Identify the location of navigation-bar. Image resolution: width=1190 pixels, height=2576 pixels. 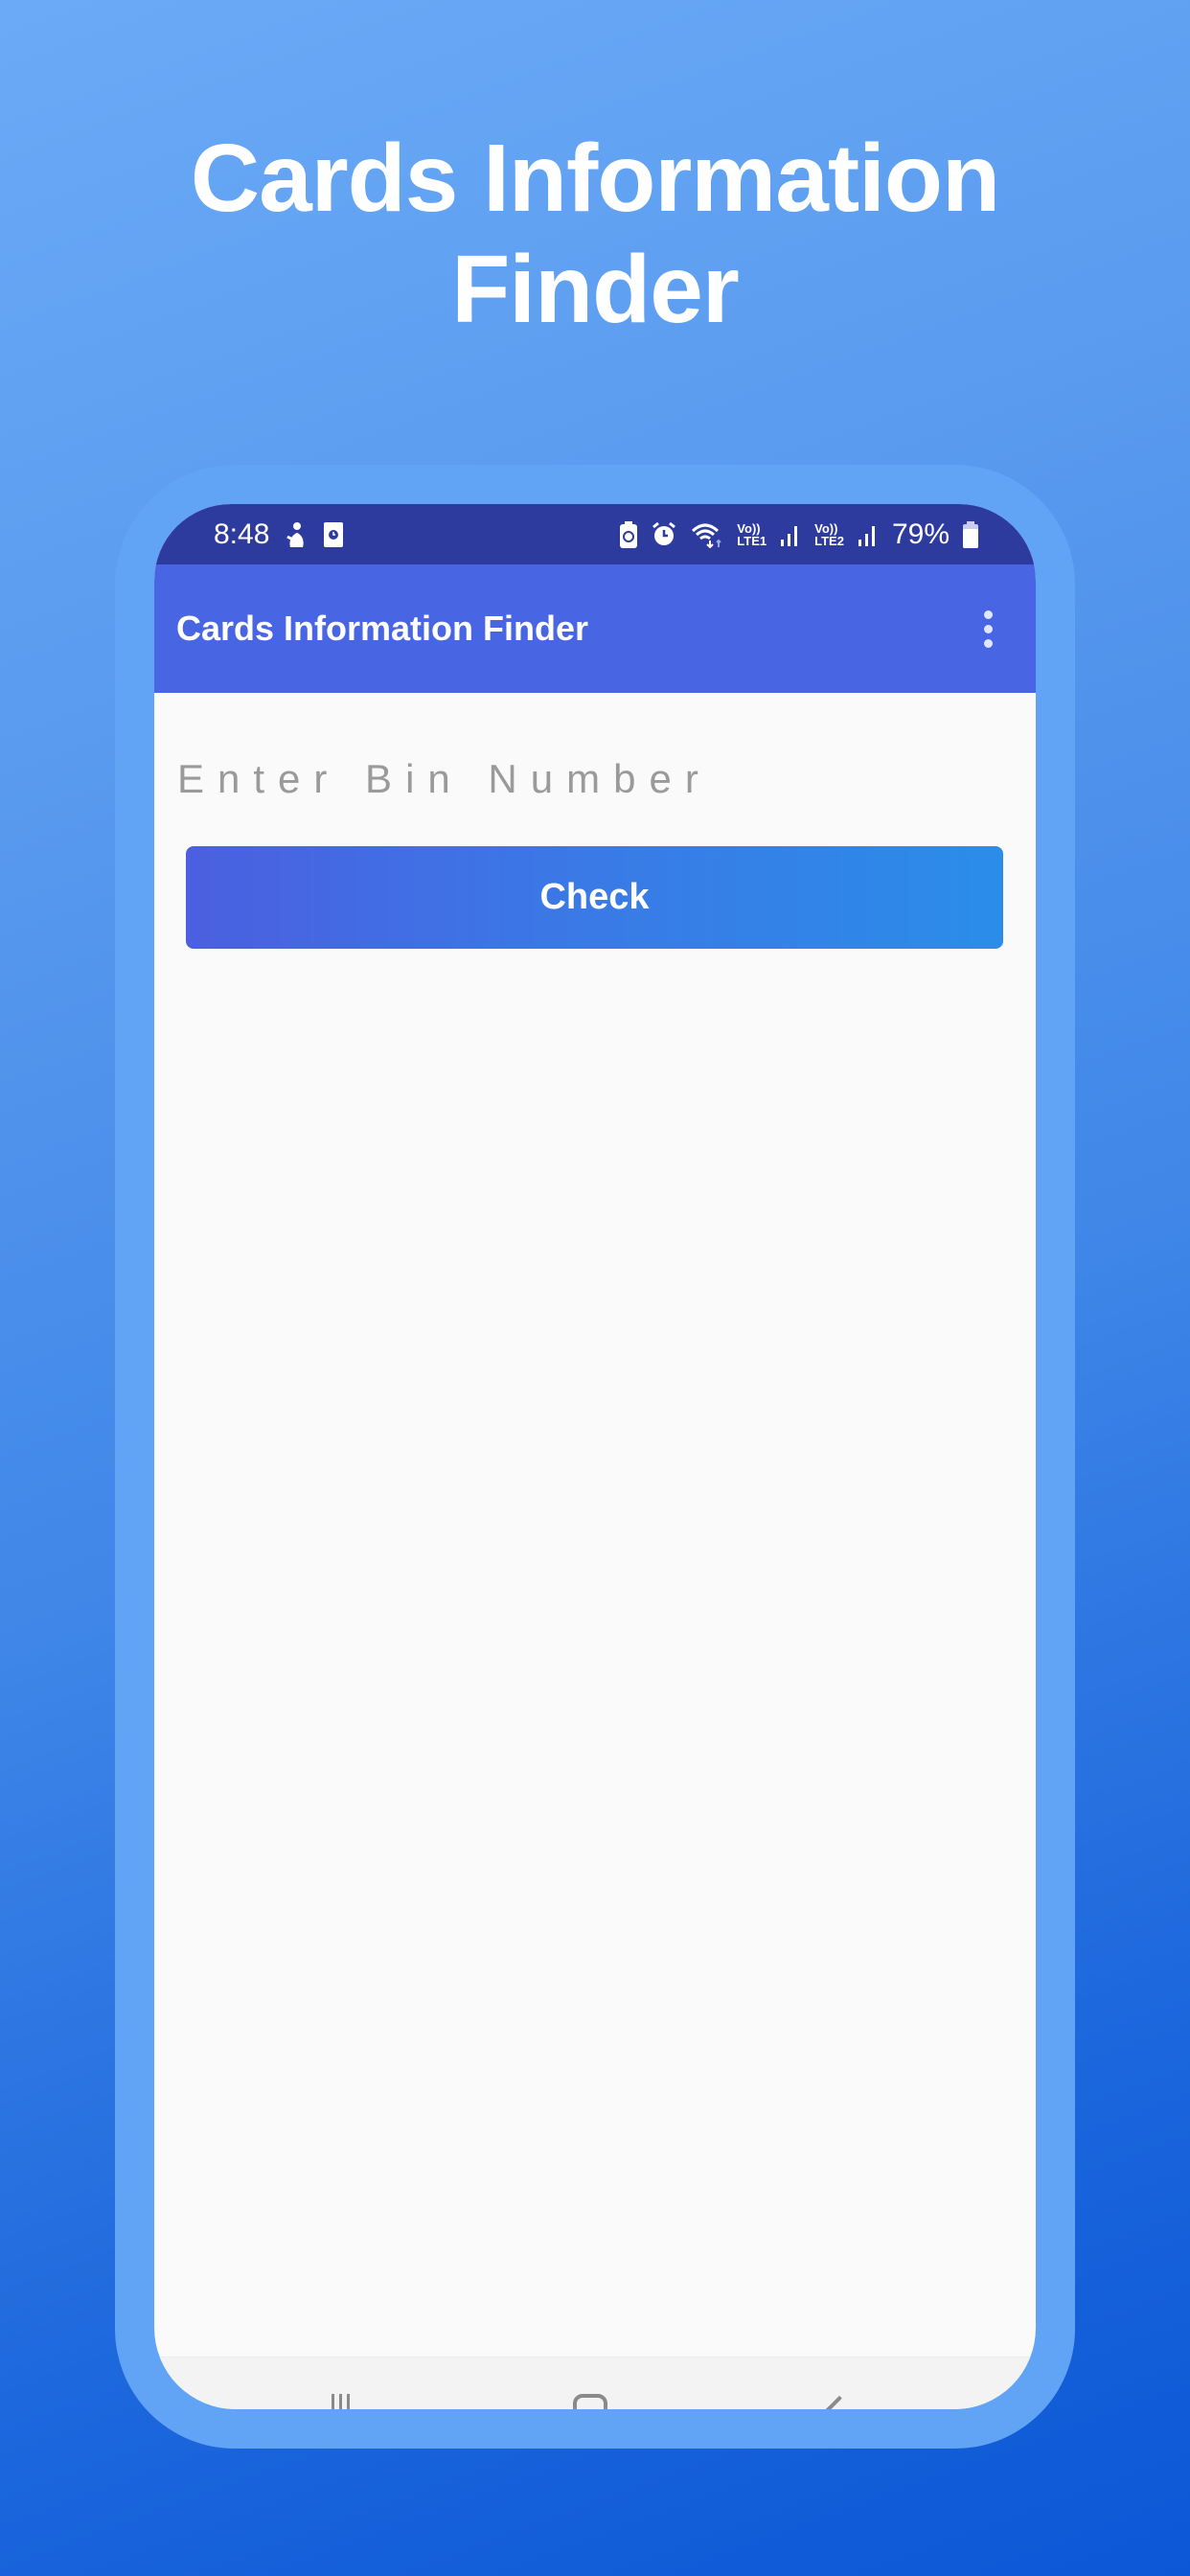
(595, 2383).